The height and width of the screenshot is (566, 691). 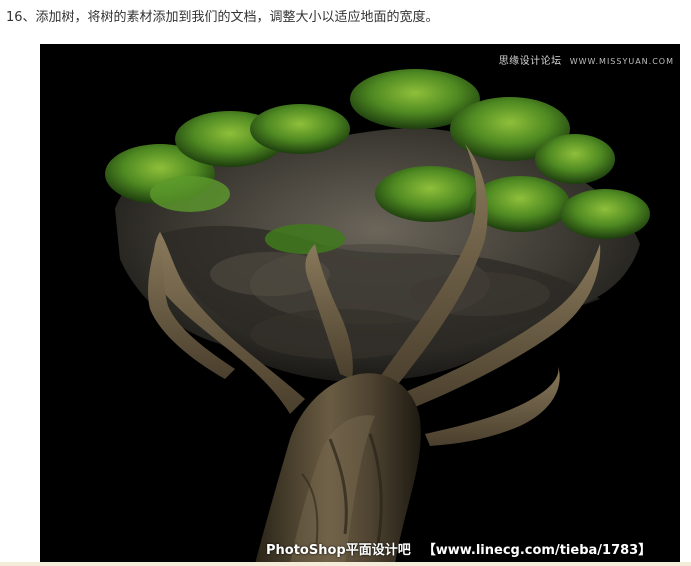 I want to click on tree-trunk, so click(x=338, y=468).